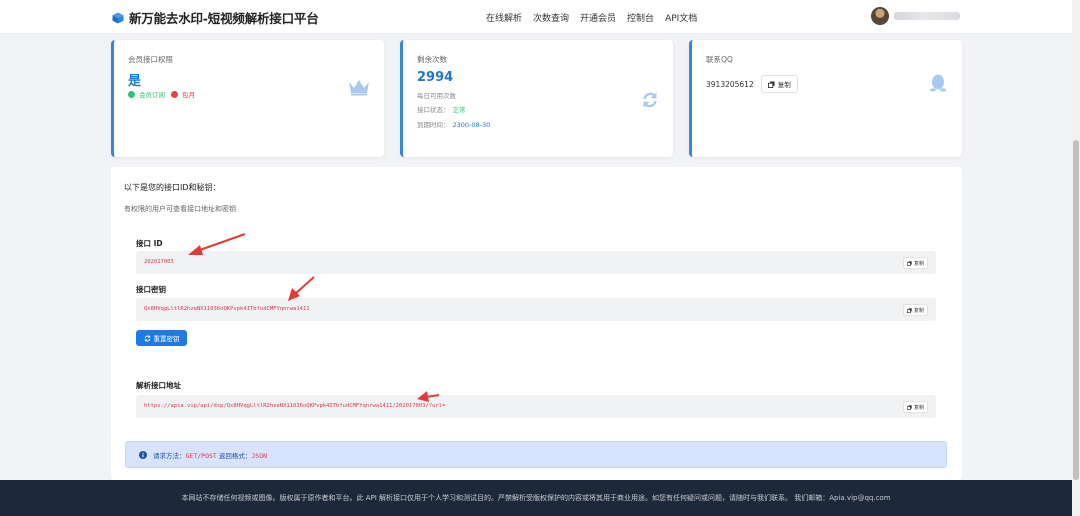 Image resolution: width=1080 pixels, height=516 pixels. I want to click on remaining-card: 剩余次数 2994 每日可用次数 接口状态： 正常 到期时间： 2300-08-30, so click(536, 98).